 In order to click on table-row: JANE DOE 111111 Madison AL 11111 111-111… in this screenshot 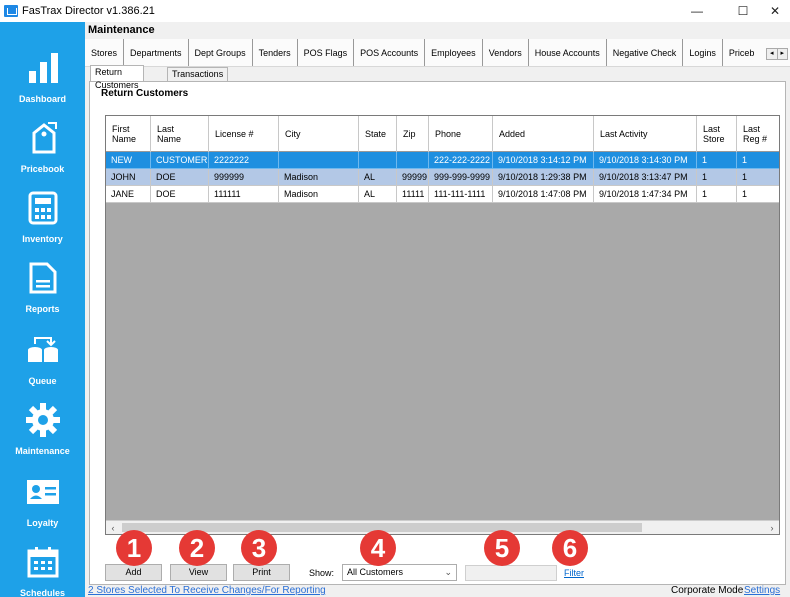, I will do `click(442, 194)`.